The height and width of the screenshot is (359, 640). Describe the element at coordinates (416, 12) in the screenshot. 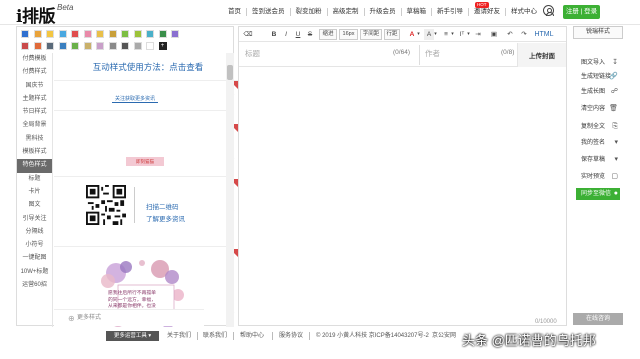

I see `nav-drafts: 草稿箱` at that location.